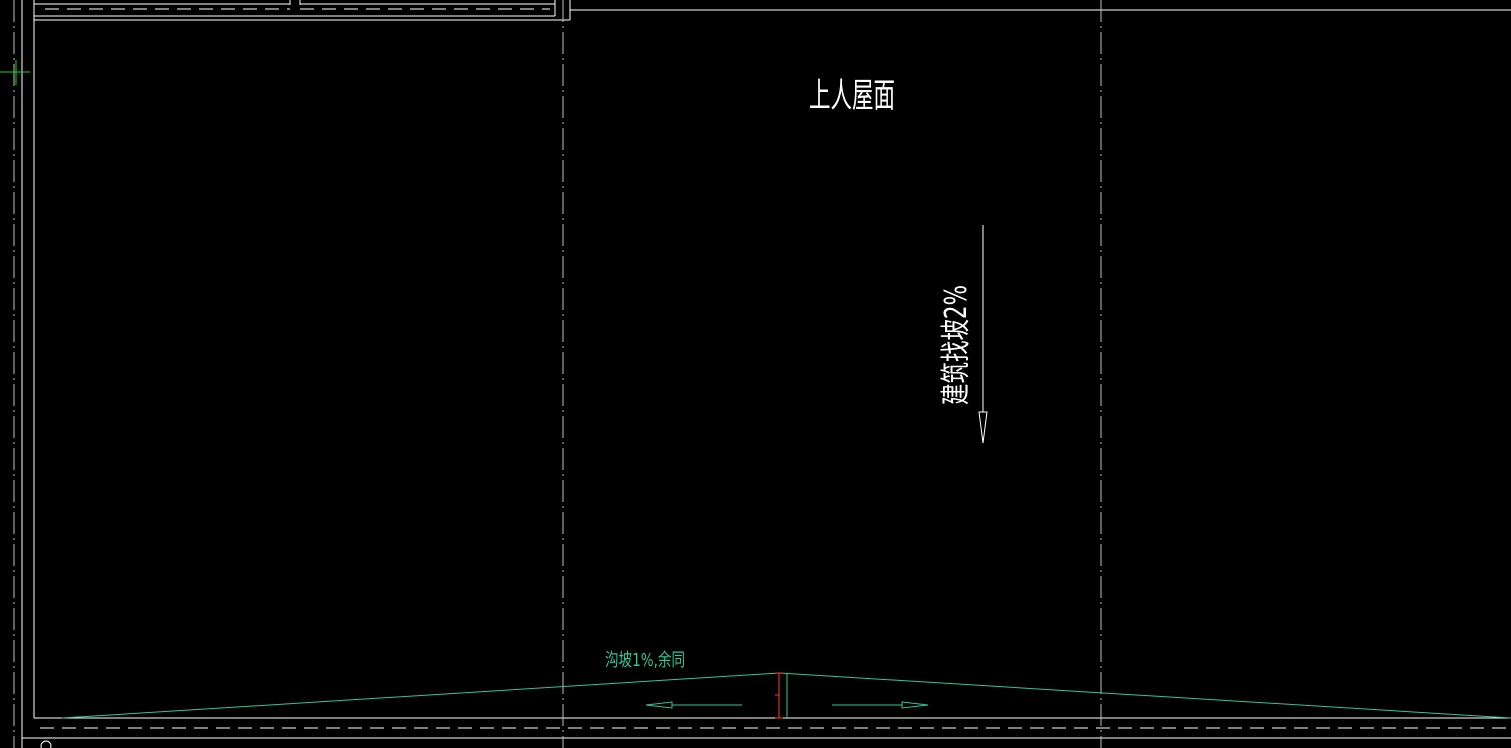 This screenshot has width=1511, height=748. Describe the element at coordinates (956, 345) in the screenshot. I see `slope-note-vertical: 建筑找坡2%` at that location.